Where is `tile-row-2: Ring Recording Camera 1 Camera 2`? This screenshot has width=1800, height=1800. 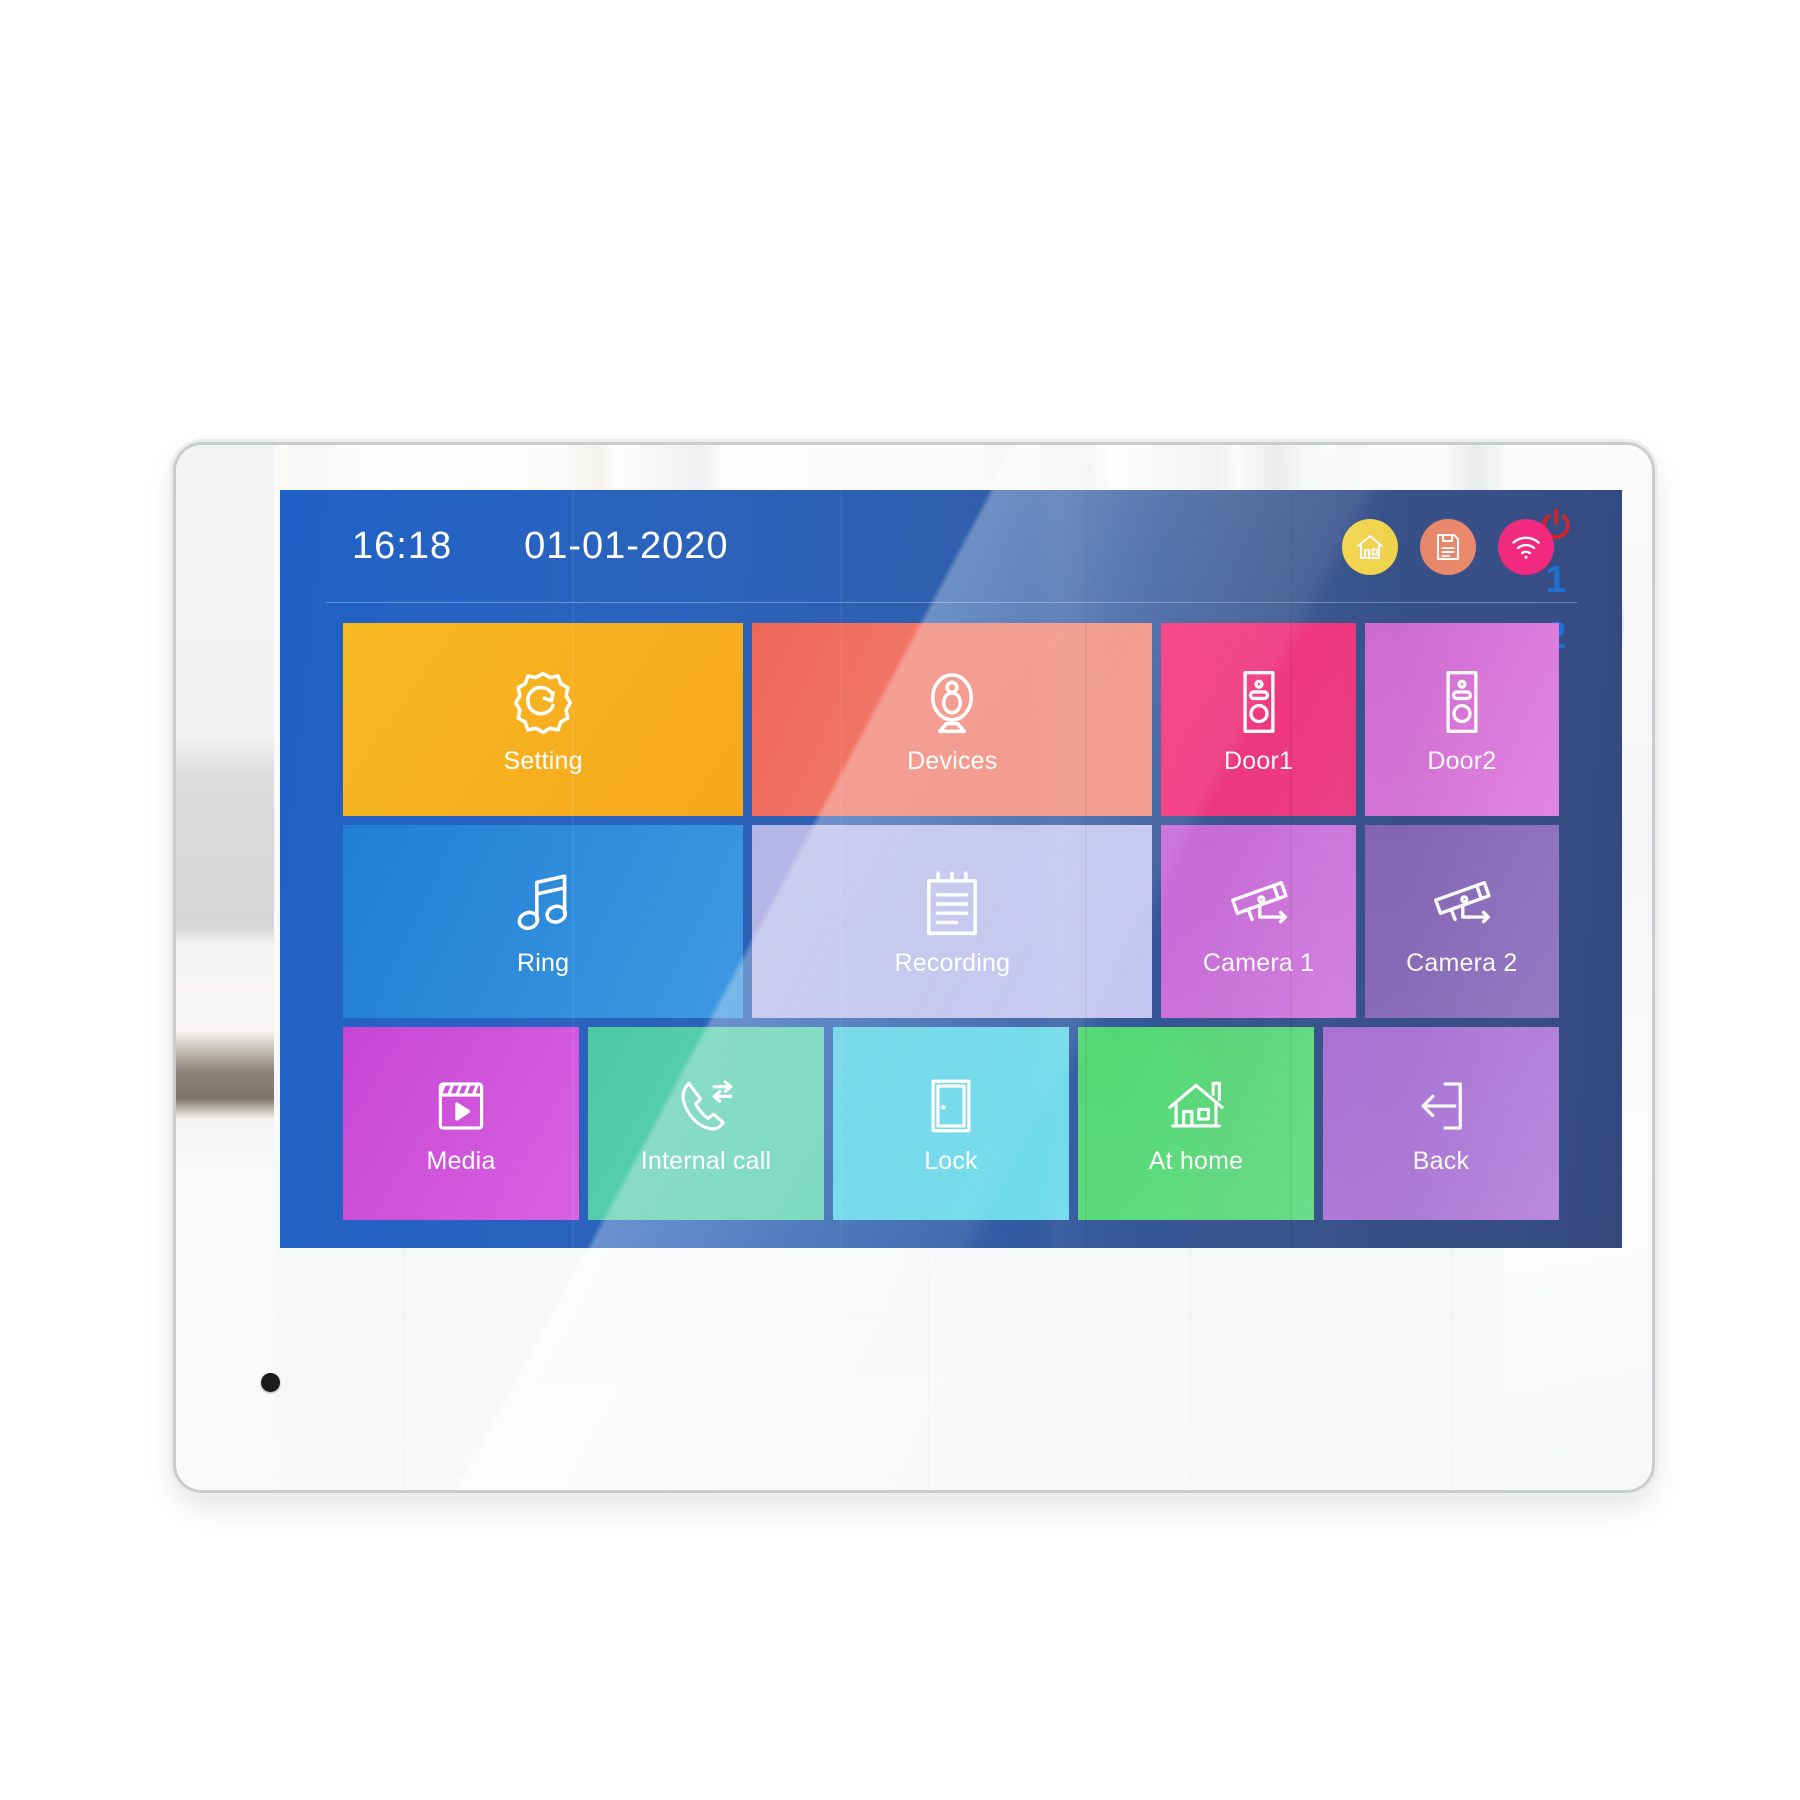
tile-row-2: Ring Recording Camera 1 Camera 2 is located at coordinates (951, 921).